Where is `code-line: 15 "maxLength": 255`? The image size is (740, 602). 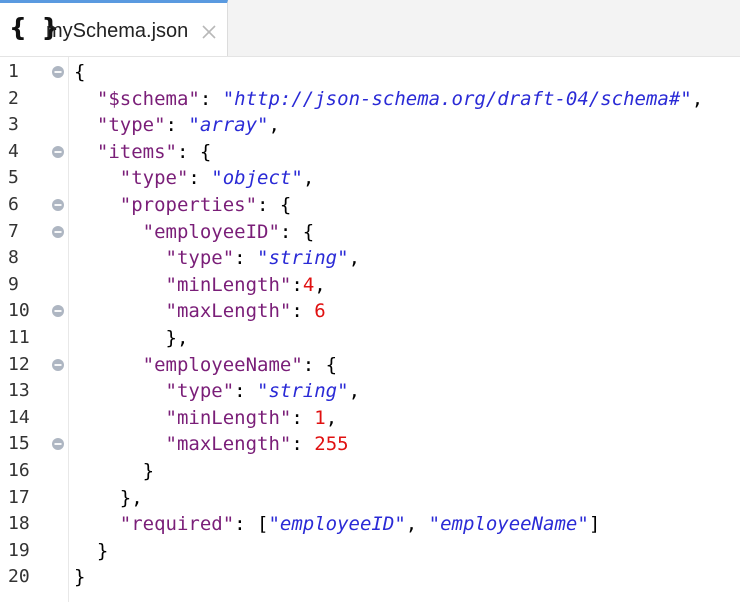 code-line: 15 "maxLength": 255 is located at coordinates (370, 444).